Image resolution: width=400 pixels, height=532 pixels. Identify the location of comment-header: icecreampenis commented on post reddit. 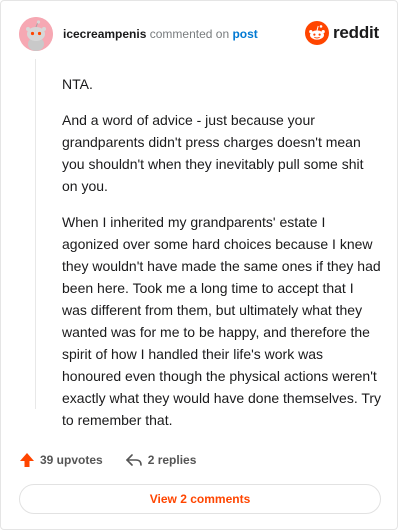
(199, 34).